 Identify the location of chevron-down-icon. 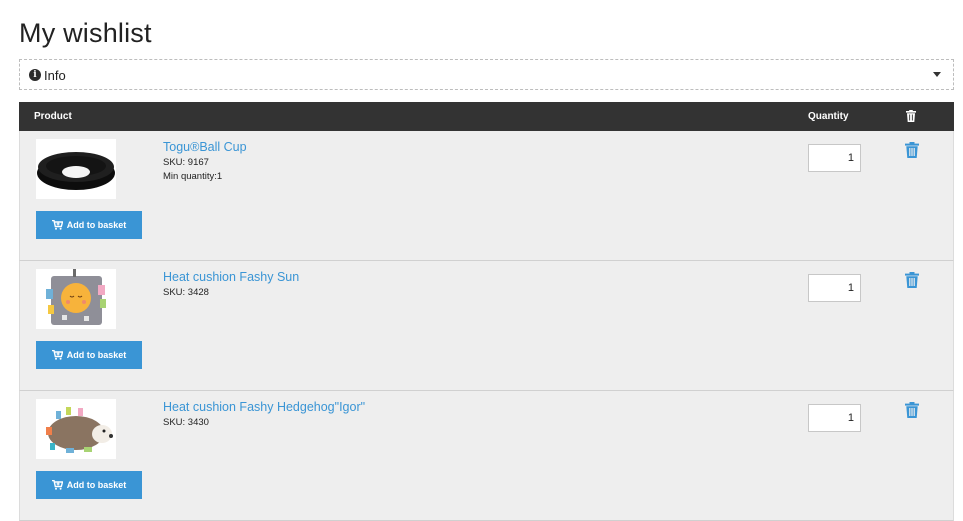
(937, 74).